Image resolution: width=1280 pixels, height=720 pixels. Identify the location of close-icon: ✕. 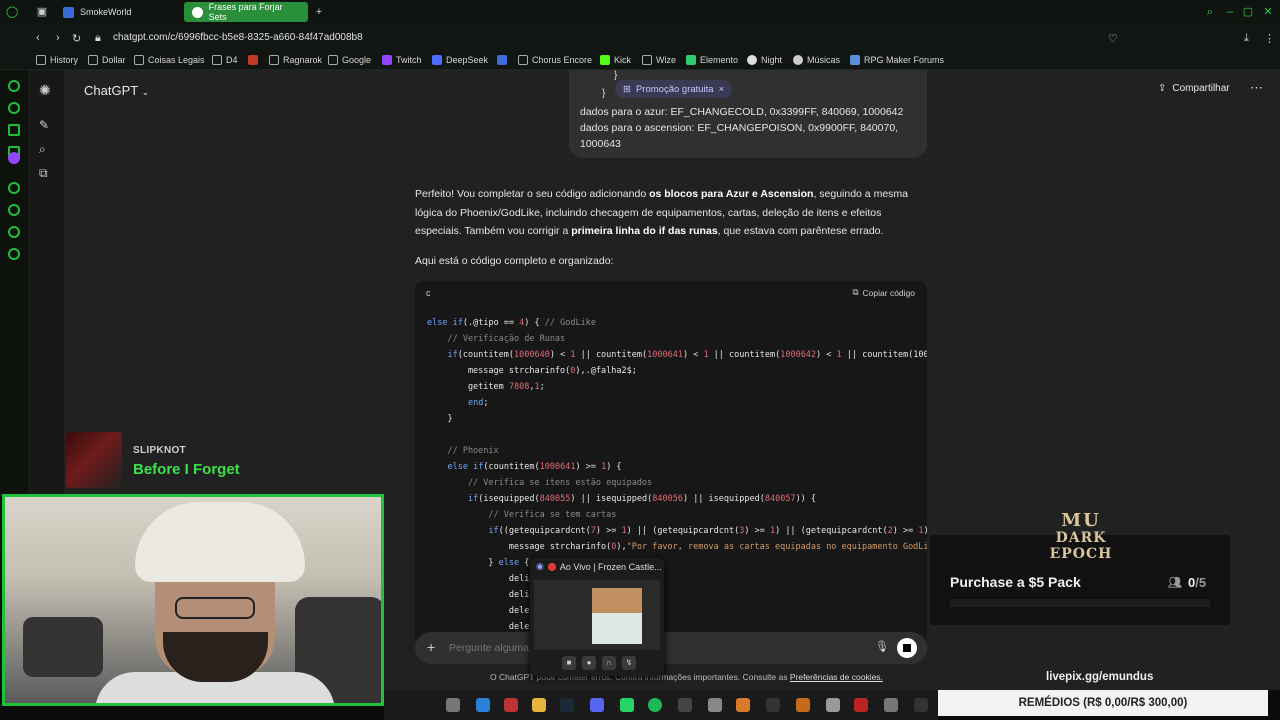
(1268, 12).